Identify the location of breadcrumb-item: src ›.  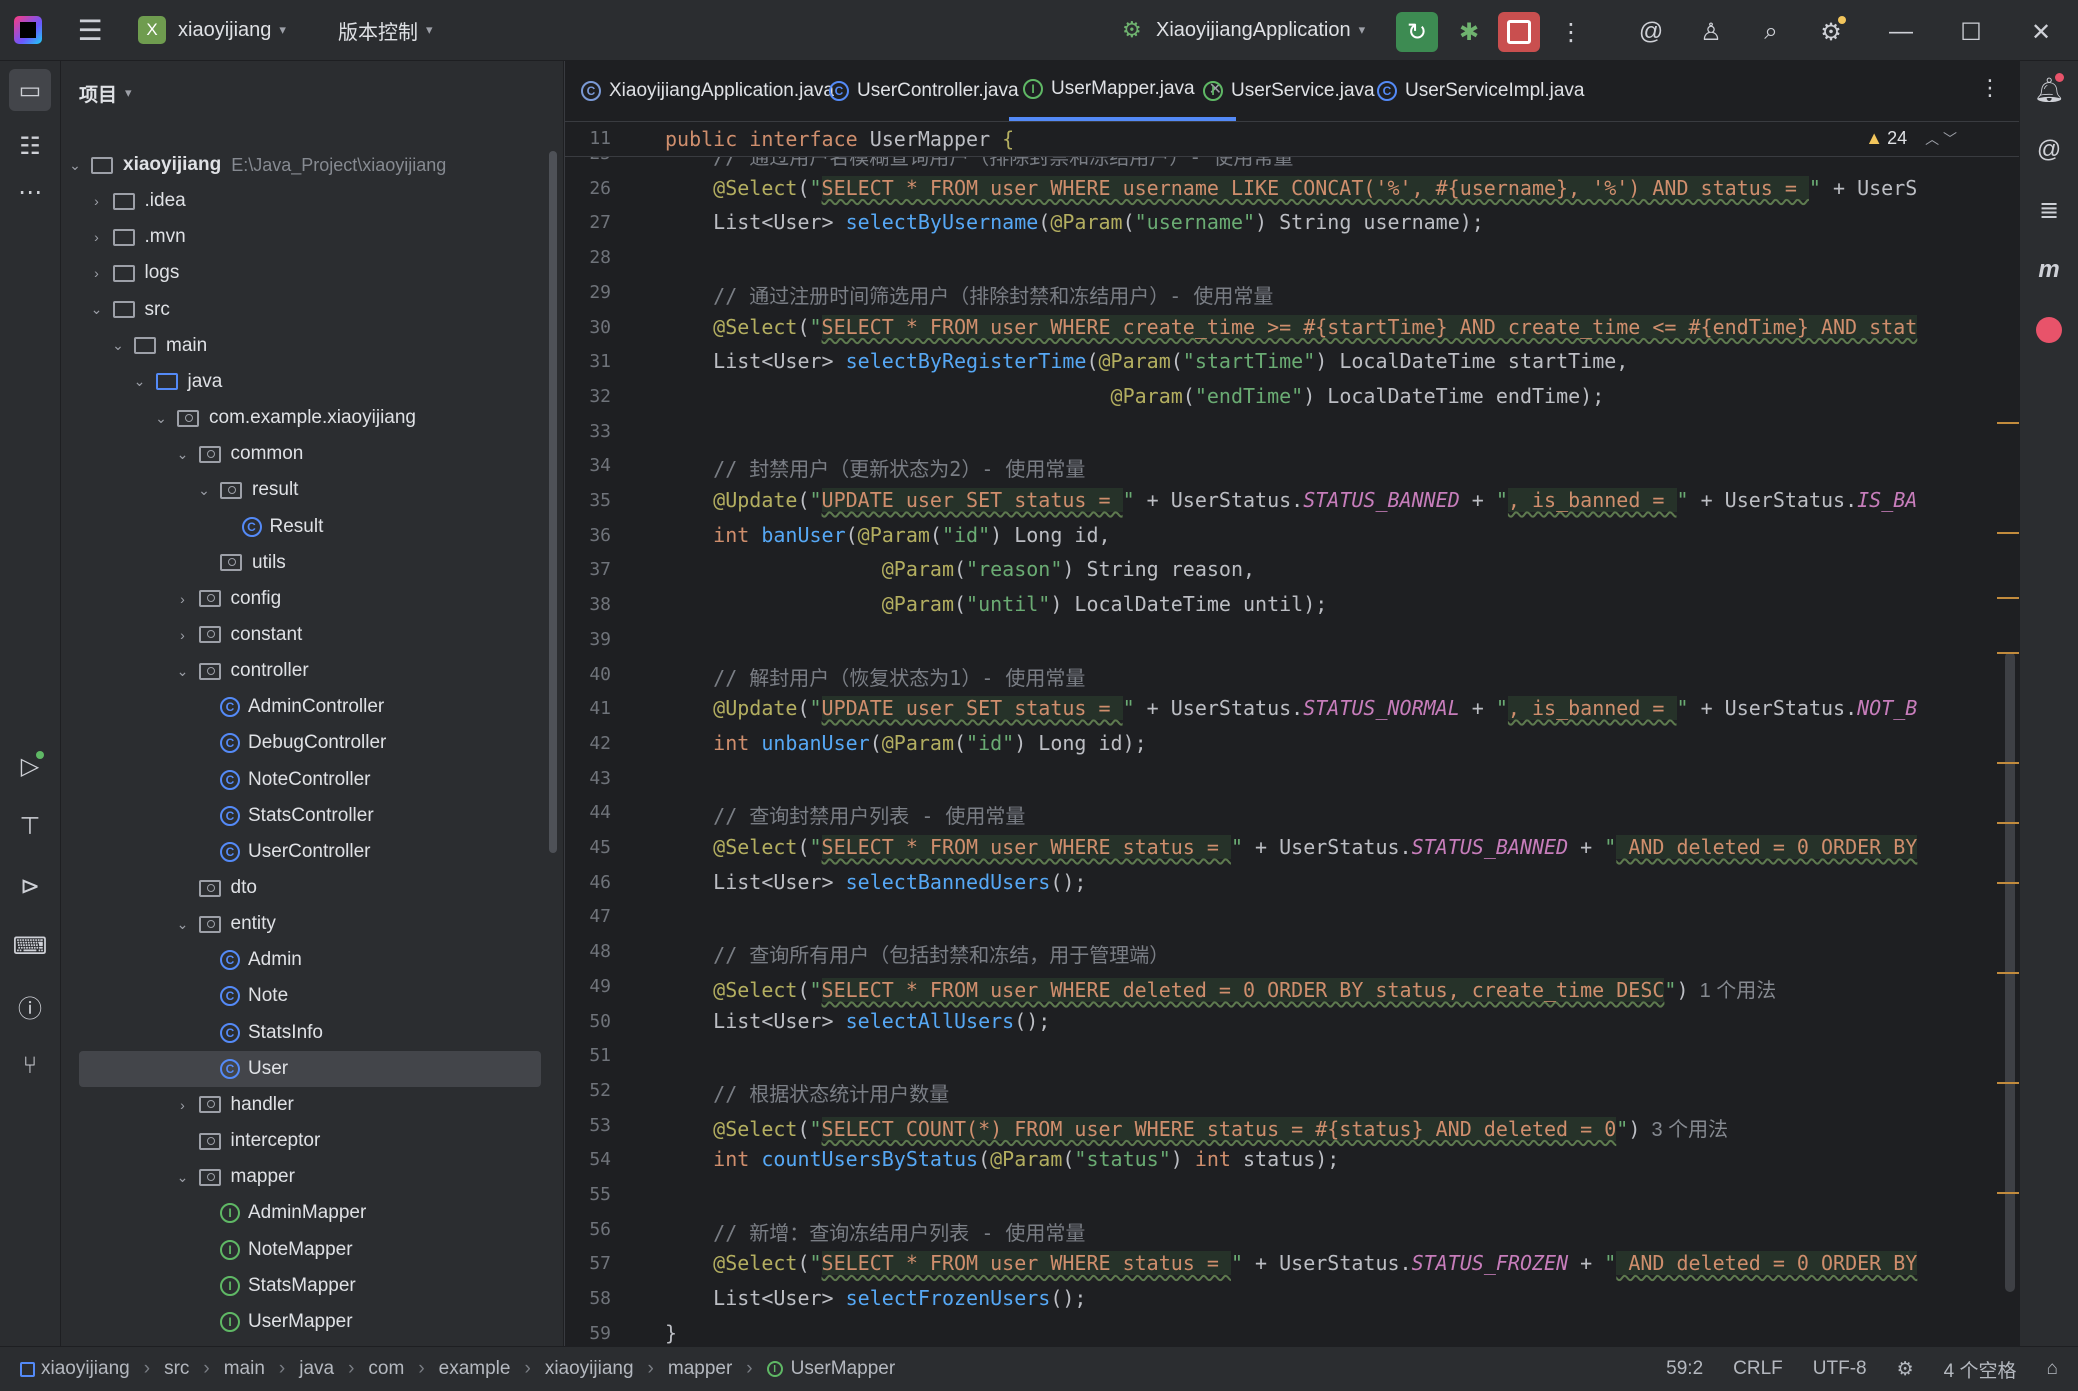
(194, 1369).